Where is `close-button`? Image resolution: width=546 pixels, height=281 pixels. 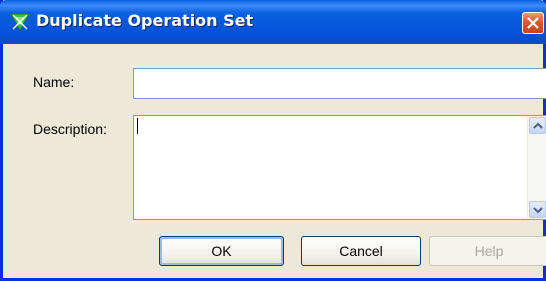
close-button is located at coordinates (533, 23).